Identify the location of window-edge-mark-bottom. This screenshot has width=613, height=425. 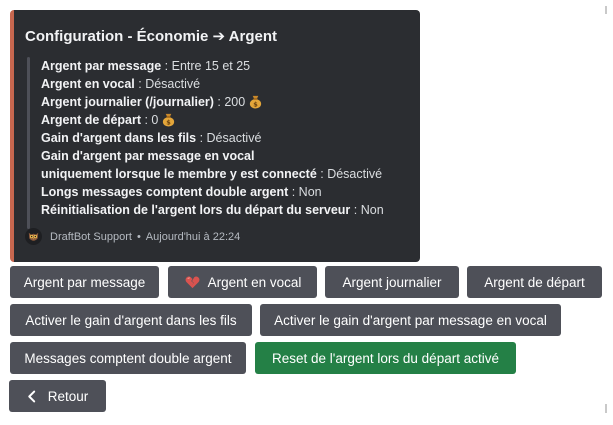
(606, 408).